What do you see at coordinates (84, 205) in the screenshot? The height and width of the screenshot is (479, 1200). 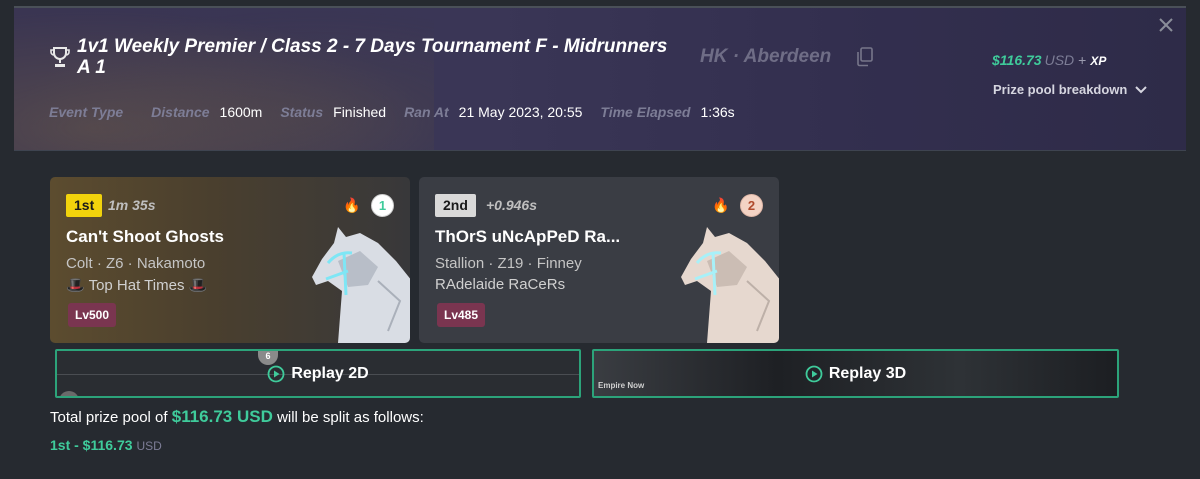 I see `position-badge: 1st` at bounding box center [84, 205].